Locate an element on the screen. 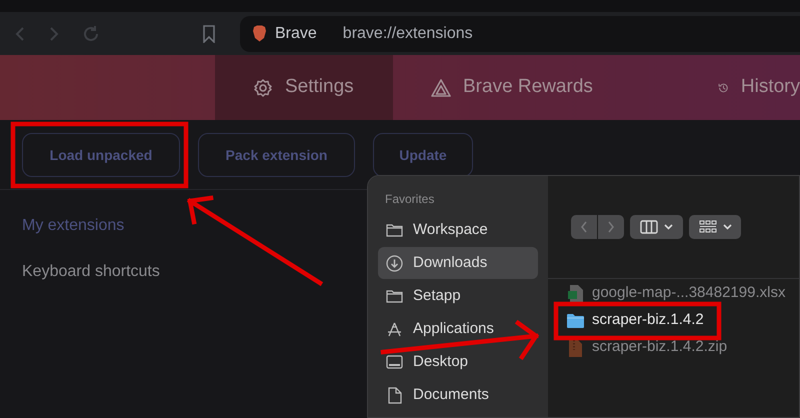 The height and width of the screenshot is (418, 800). download-icon is located at coordinates (394, 263).